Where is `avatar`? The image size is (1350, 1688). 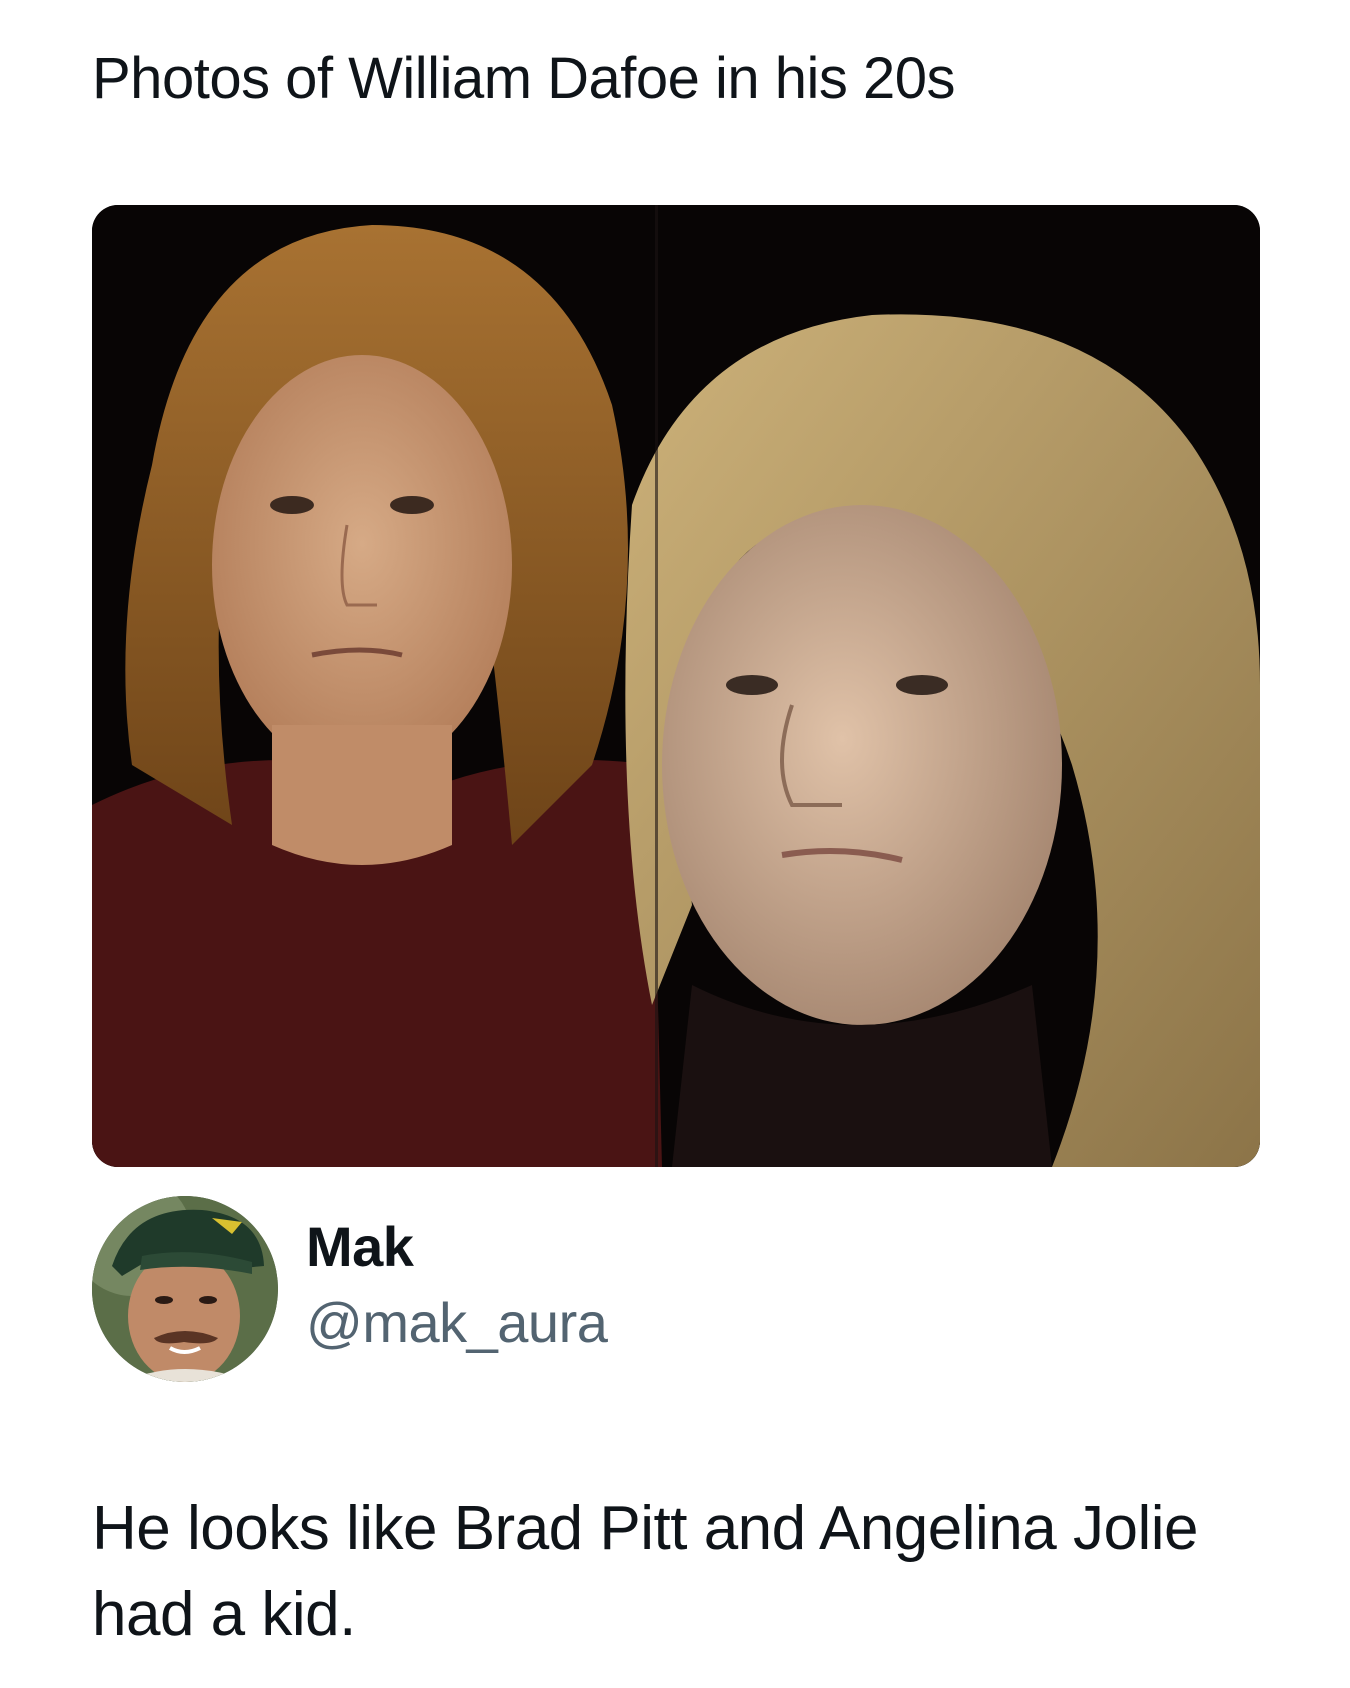 avatar is located at coordinates (185, 1289).